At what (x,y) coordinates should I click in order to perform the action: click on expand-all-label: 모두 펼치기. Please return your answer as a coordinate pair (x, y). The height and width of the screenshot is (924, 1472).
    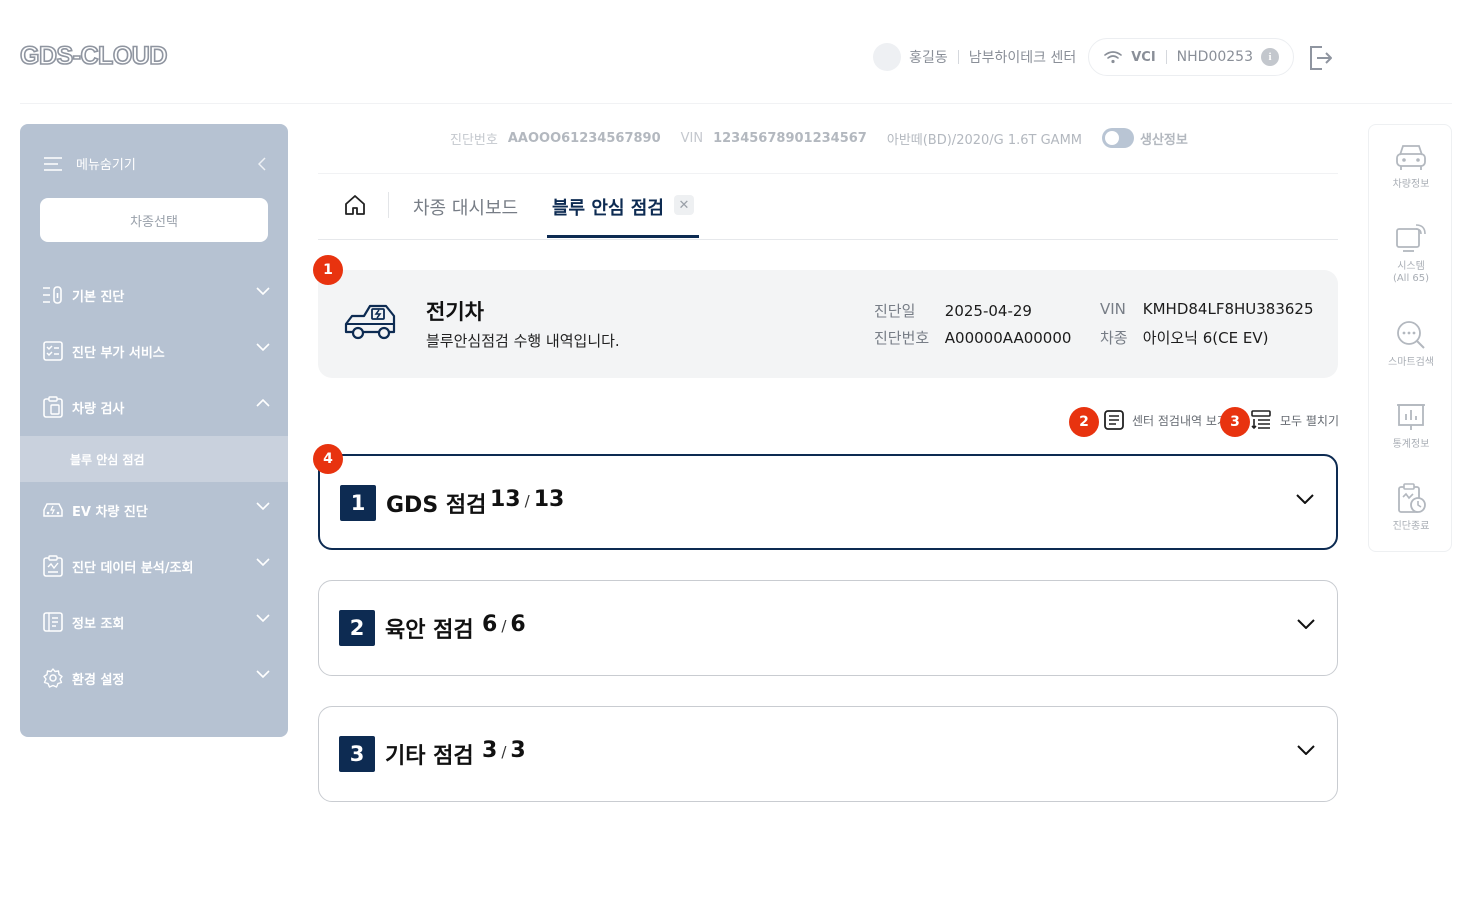
    Looking at the image, I should click on (1310, 420).